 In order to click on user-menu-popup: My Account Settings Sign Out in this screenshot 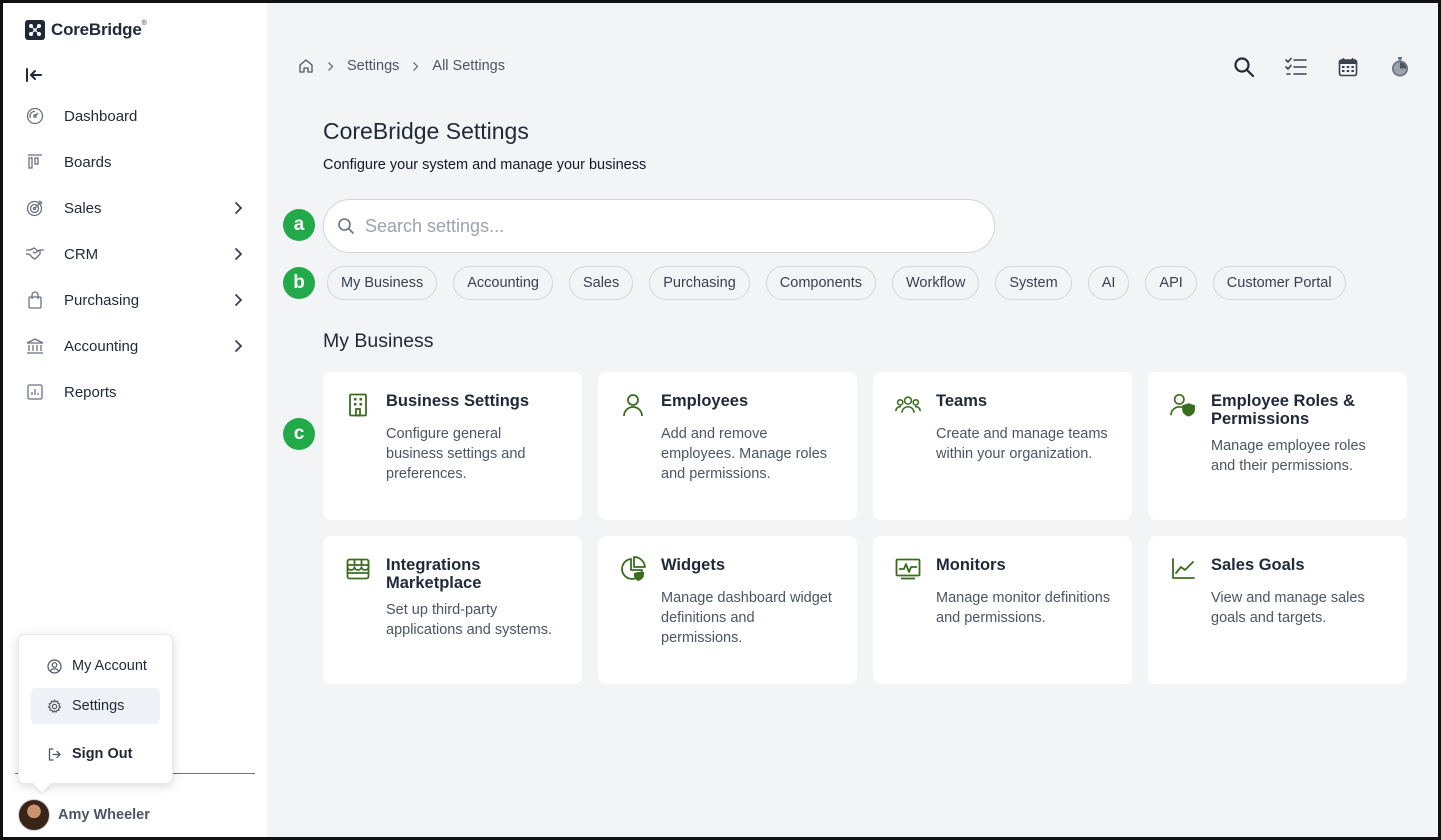, I will do `click(95, 709)`.